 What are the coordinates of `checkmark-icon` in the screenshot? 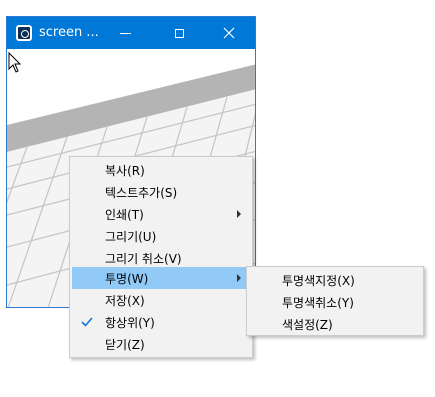 It's located at (87, 322).